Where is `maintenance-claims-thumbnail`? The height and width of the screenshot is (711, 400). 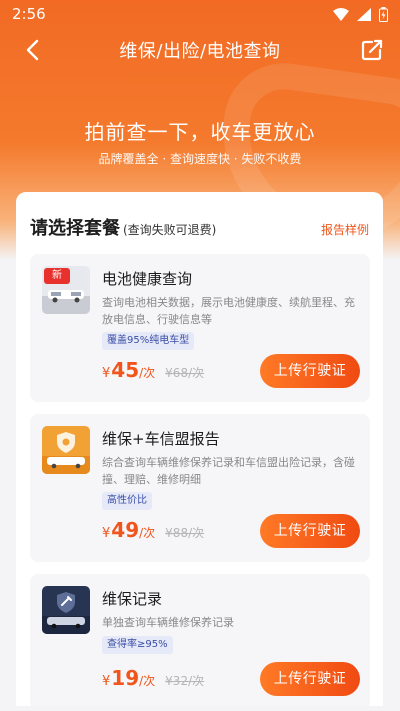 maintenance-claims-thumbnail is located at coordinates (66, 450).